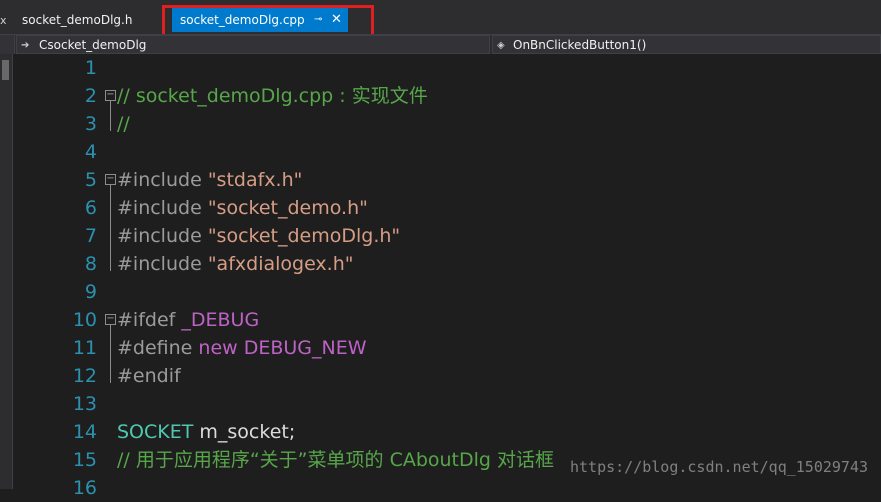 Image resolution: width=881 pixels, height=502 pixels. Describe the element at coordinates (458, 180) in the screenshot. I see `code-line: 5− #include "stdafx.h"` at that location.